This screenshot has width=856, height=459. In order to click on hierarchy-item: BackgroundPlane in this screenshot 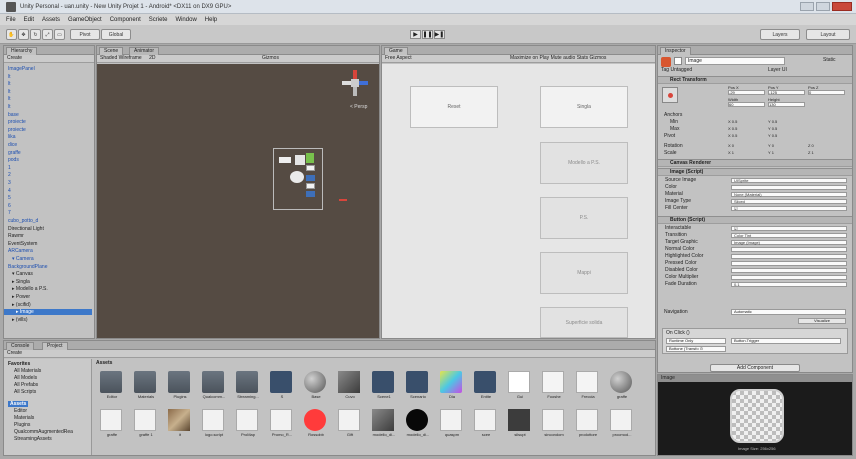, I will do `click(27, 267)`.